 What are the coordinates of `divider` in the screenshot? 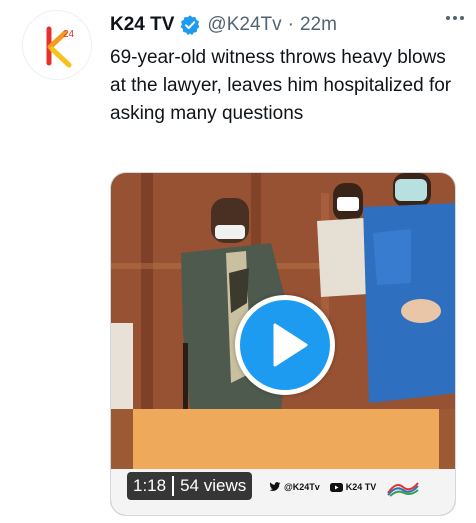 It's located at (173, 486).